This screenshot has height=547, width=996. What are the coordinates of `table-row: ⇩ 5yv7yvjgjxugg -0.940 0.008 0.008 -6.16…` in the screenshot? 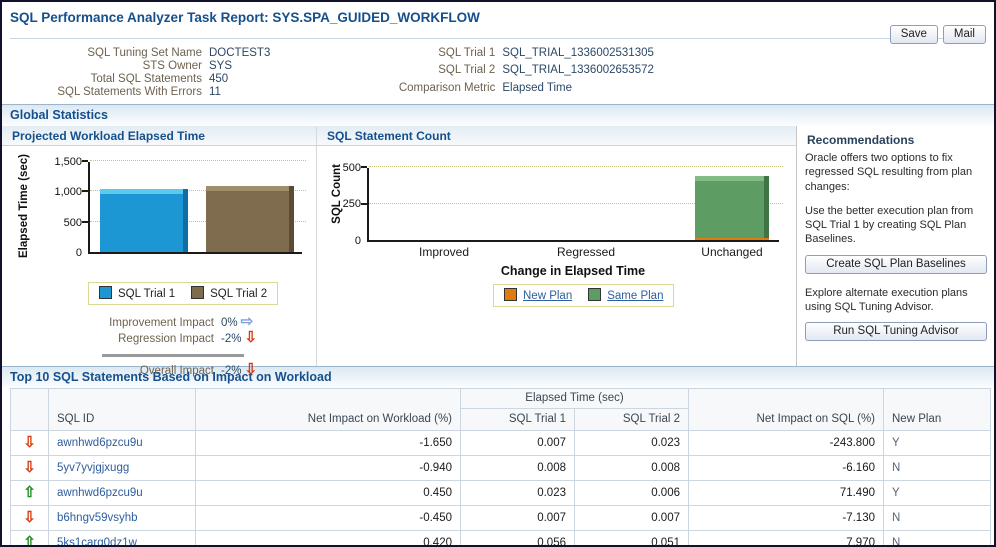 It's located at (500, 468).